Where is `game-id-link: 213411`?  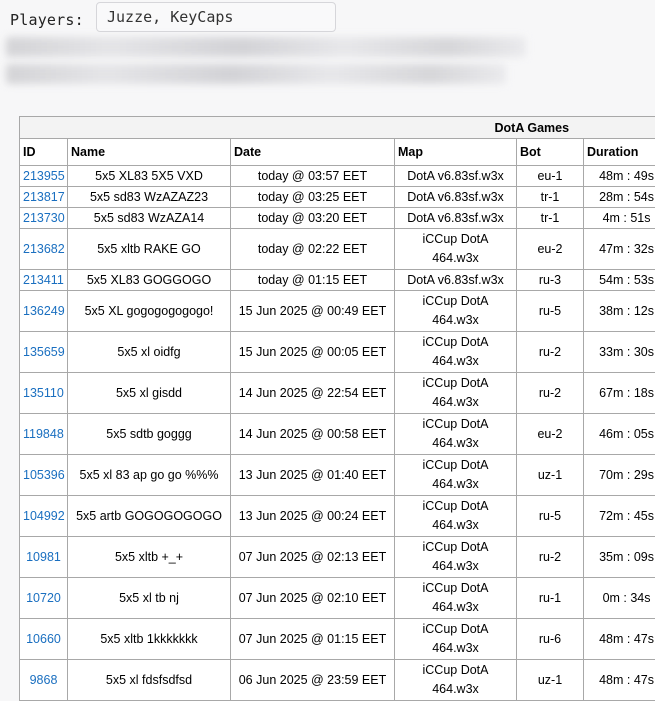
game-id-link: 213411 is located at coordinates (43, 280).